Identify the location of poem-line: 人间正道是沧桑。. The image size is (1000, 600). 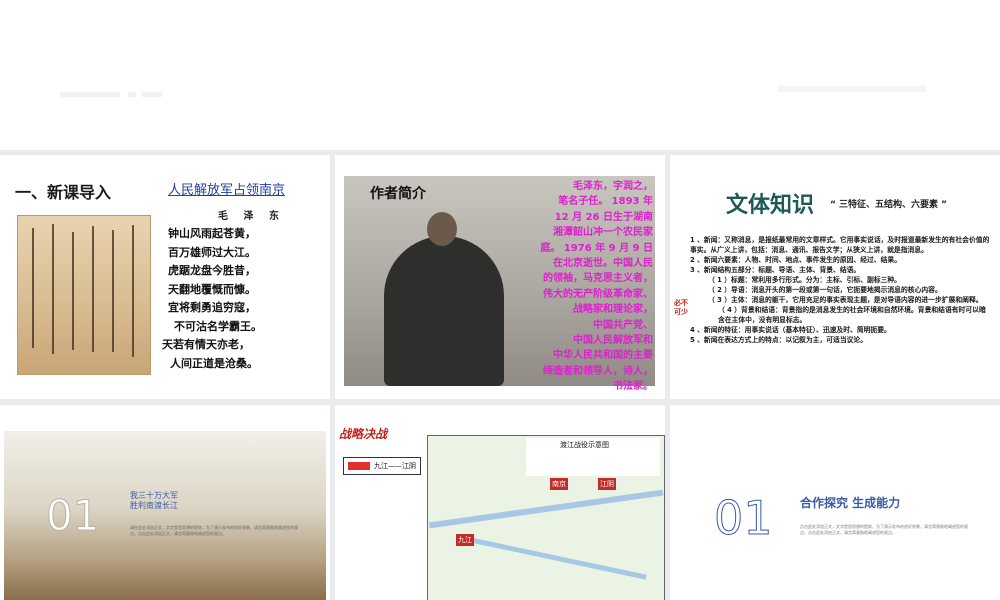
(214, 363).